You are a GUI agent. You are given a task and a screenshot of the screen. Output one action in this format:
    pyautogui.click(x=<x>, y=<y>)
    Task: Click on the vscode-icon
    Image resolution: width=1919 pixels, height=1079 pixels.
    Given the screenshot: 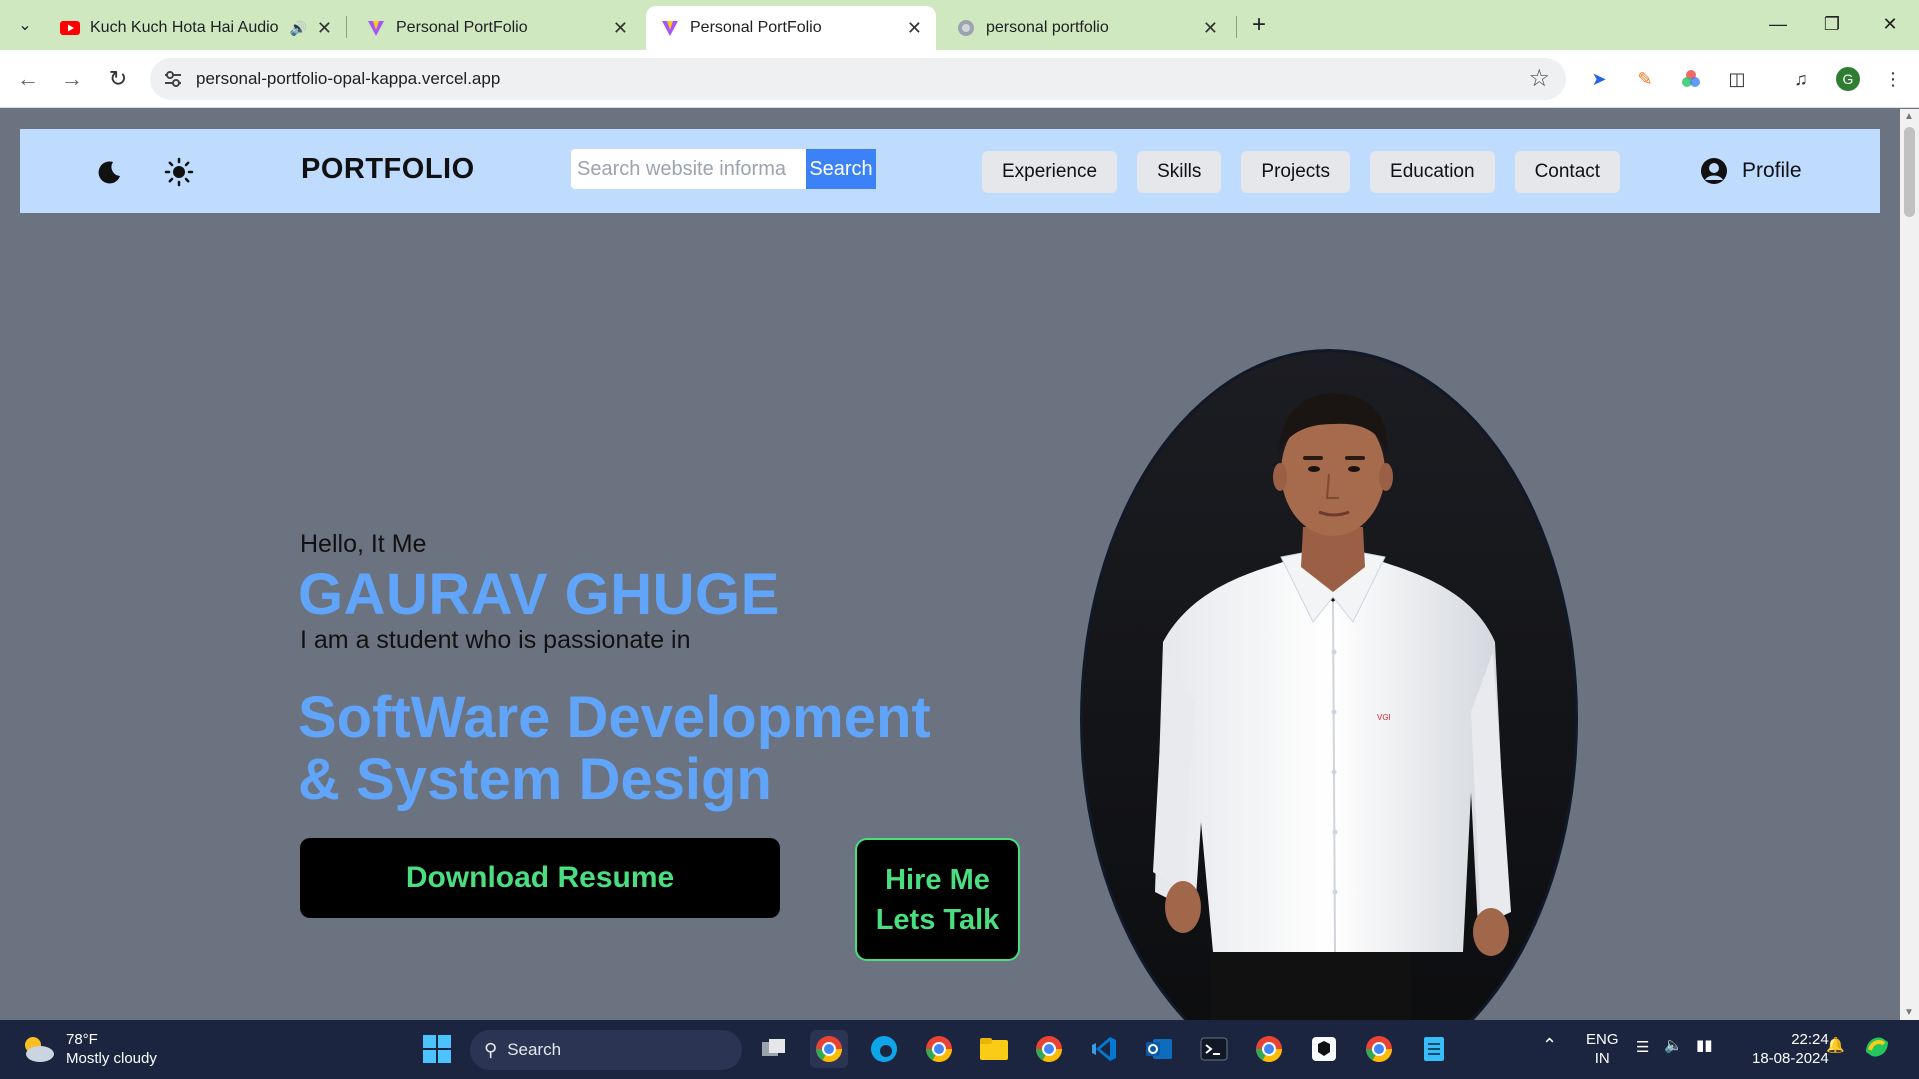 What is the action you would take?
    pyautogui.click(x=1104, y=1049)
    